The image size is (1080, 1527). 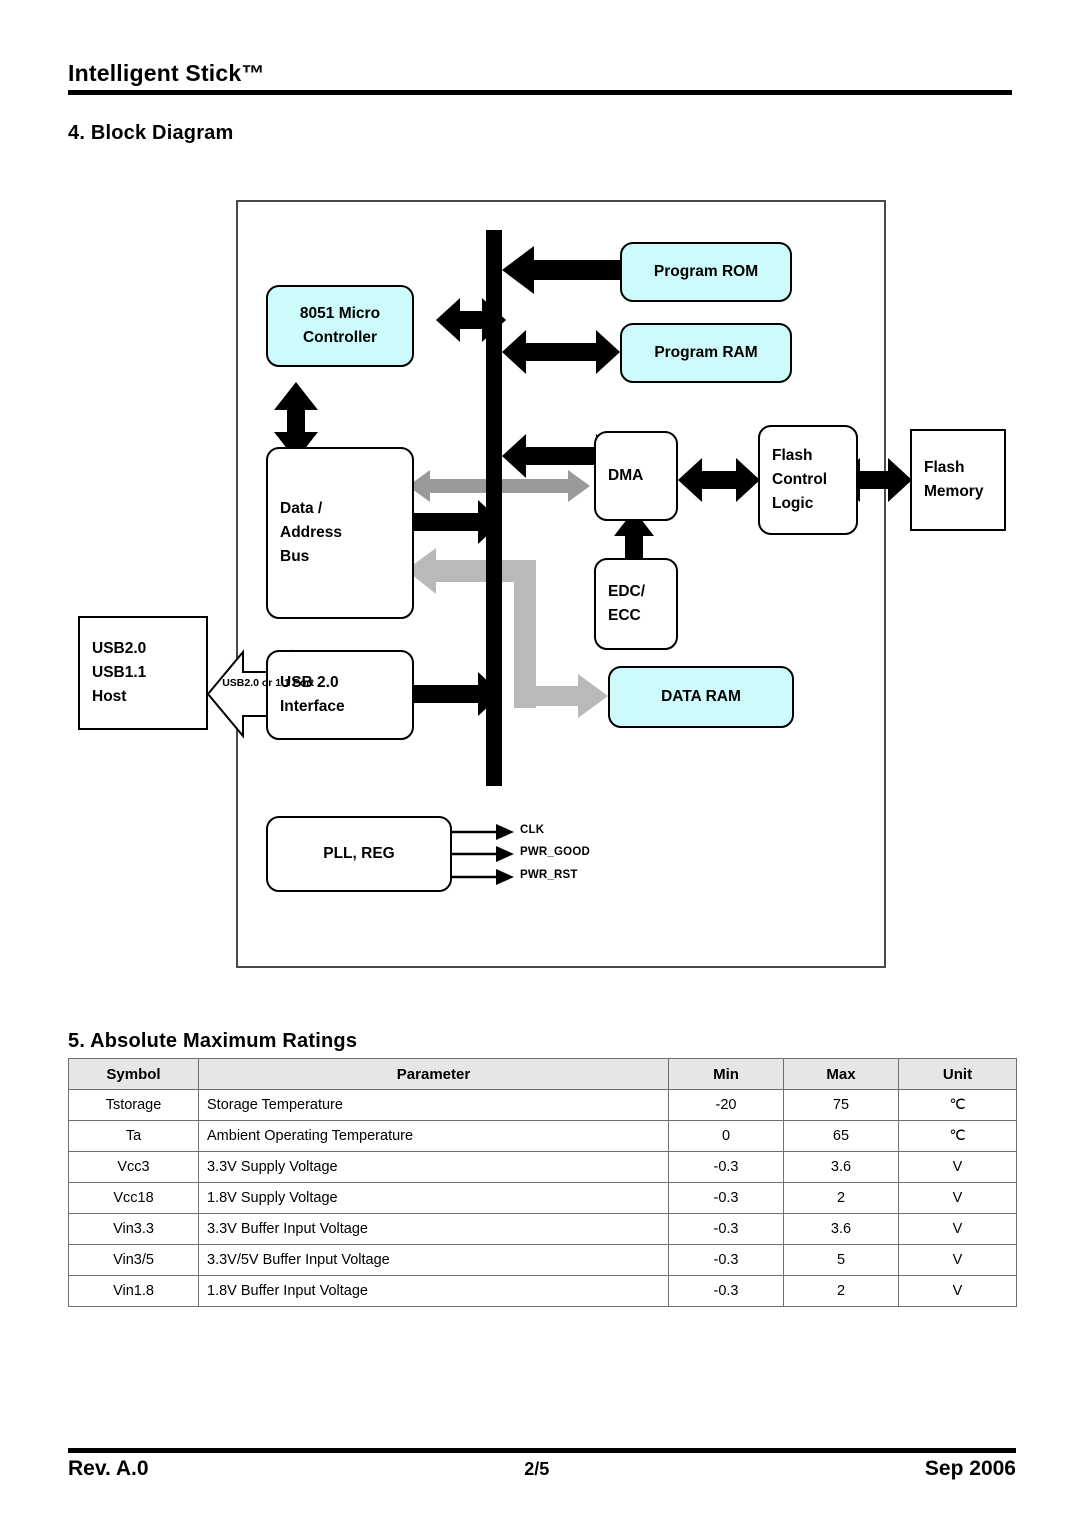 What do you see at coordinates (133, 1198) in the screenshot?
I see `cell-symbol: Vcc18` at bounding box center [133, 1198].